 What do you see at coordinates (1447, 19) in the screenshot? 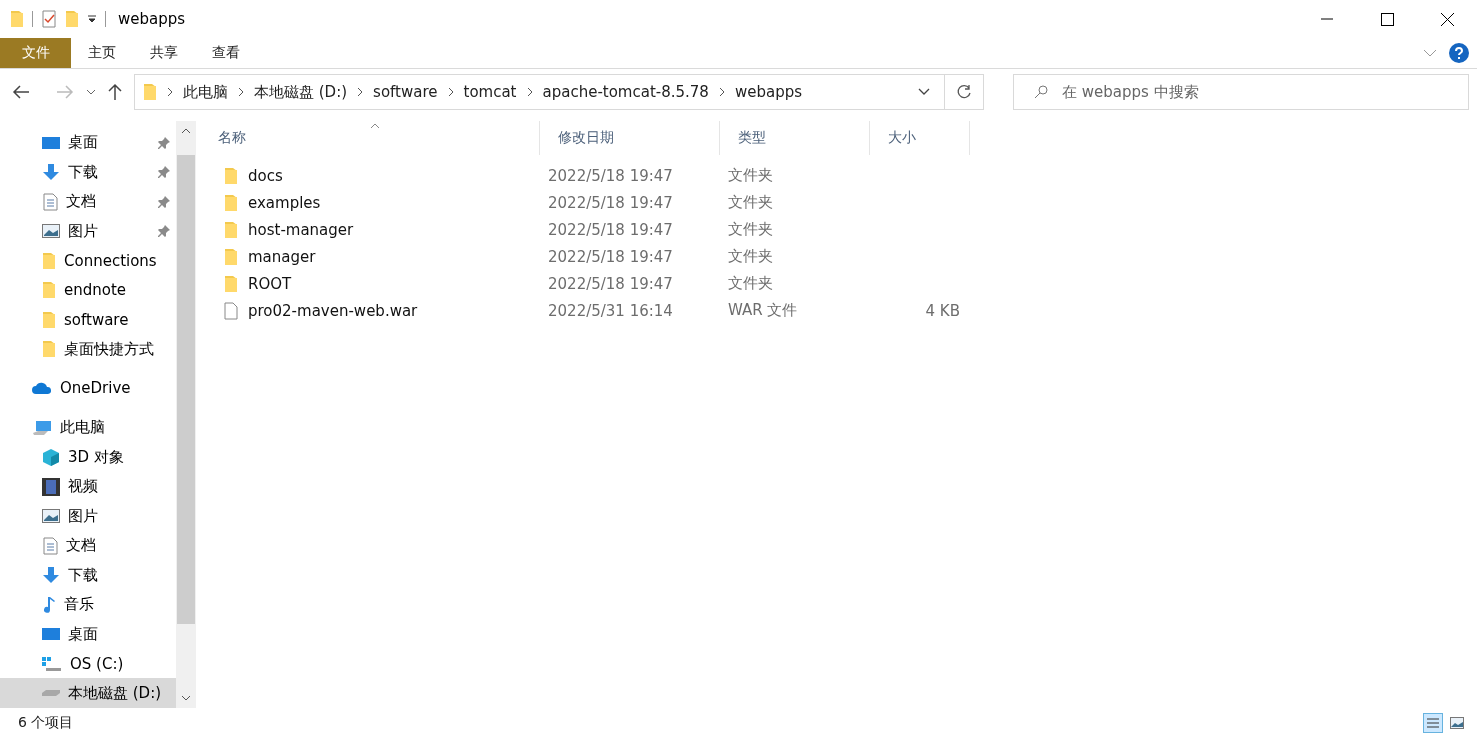
I see `close-icon` at bounding box center [1447, 19].